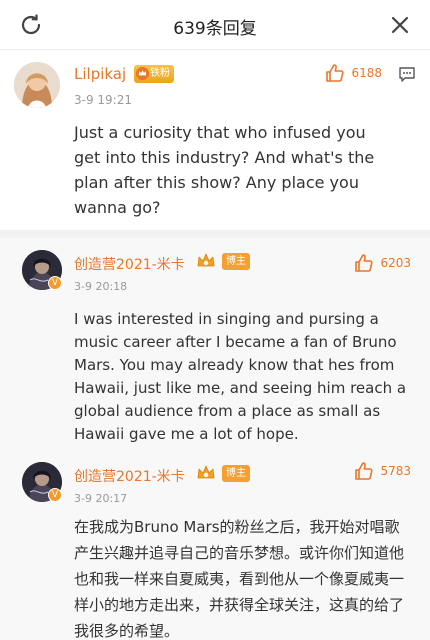 The width and height of the screenshot is (430, 640). What do you see at coordinates (103, 100) in the screenshot?
I see `comment-time: 3-9 19:21` at bounding box center [103, 100].